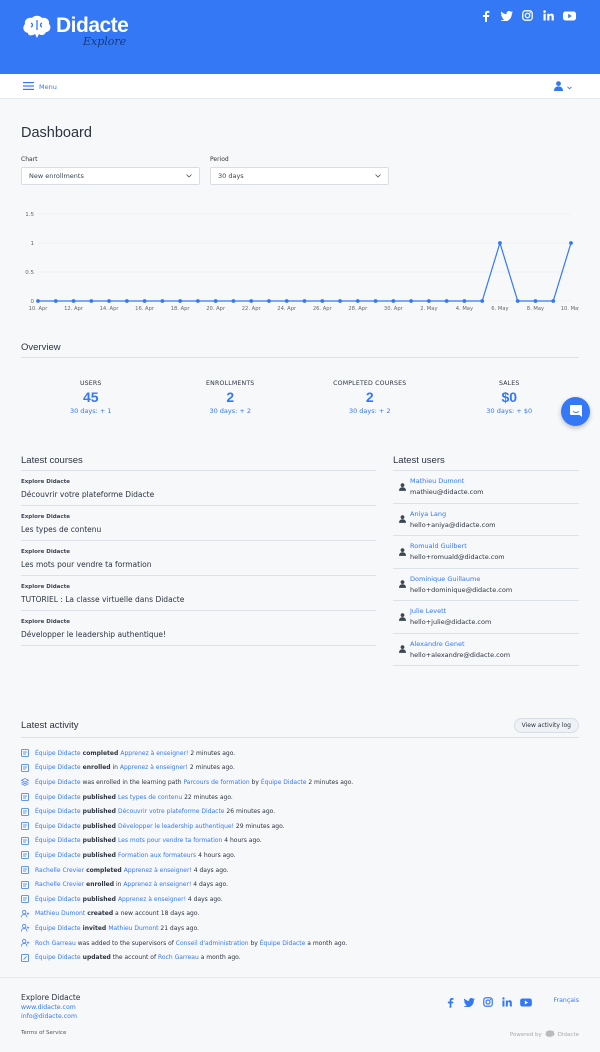 Image resolution: width=600 pixels, height=1052 pixels. I want to click on chat-button, so click(575, 411).